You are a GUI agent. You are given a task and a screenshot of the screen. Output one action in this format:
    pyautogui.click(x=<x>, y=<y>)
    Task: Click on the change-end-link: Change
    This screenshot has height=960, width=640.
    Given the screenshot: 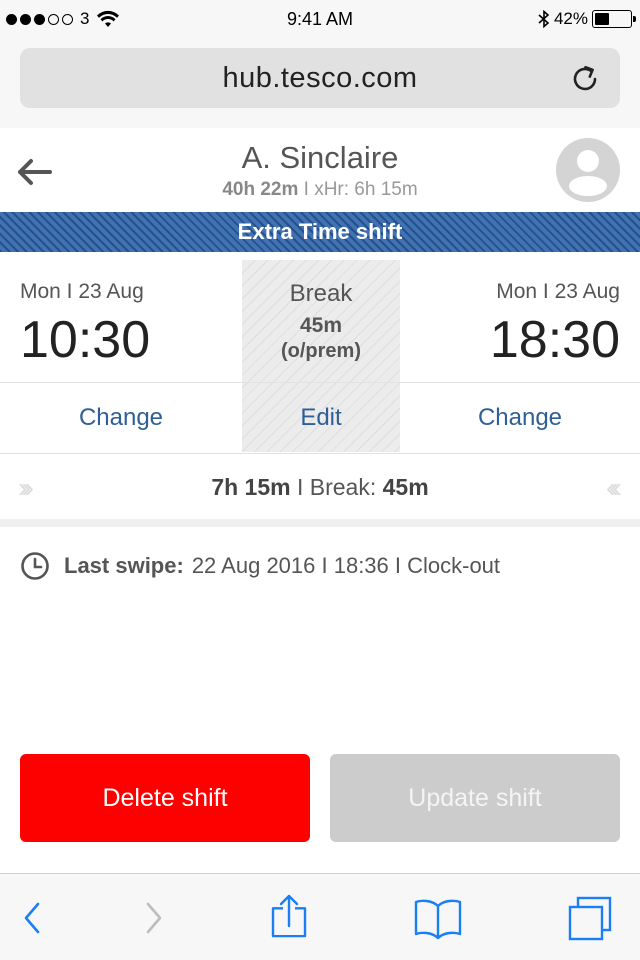 What is the action you would take?
    pyautogui.click(x=520, y=418)
    